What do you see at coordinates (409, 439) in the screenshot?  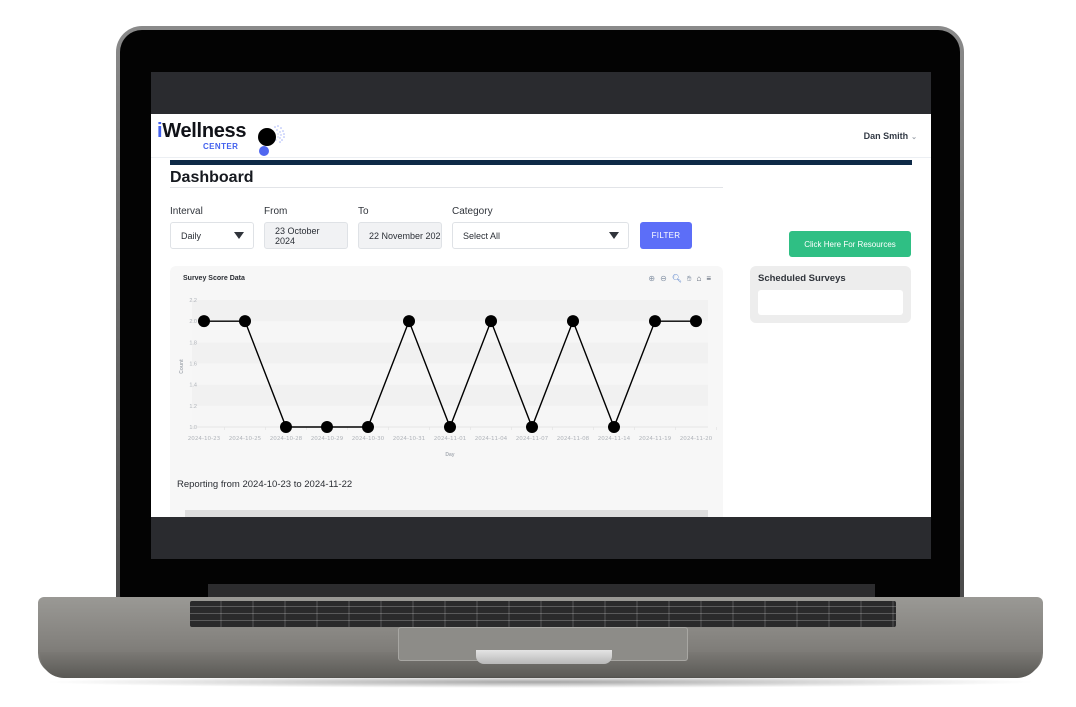 I see `x-tick-label: 2024-10-31` at bounding box center [409, 439].